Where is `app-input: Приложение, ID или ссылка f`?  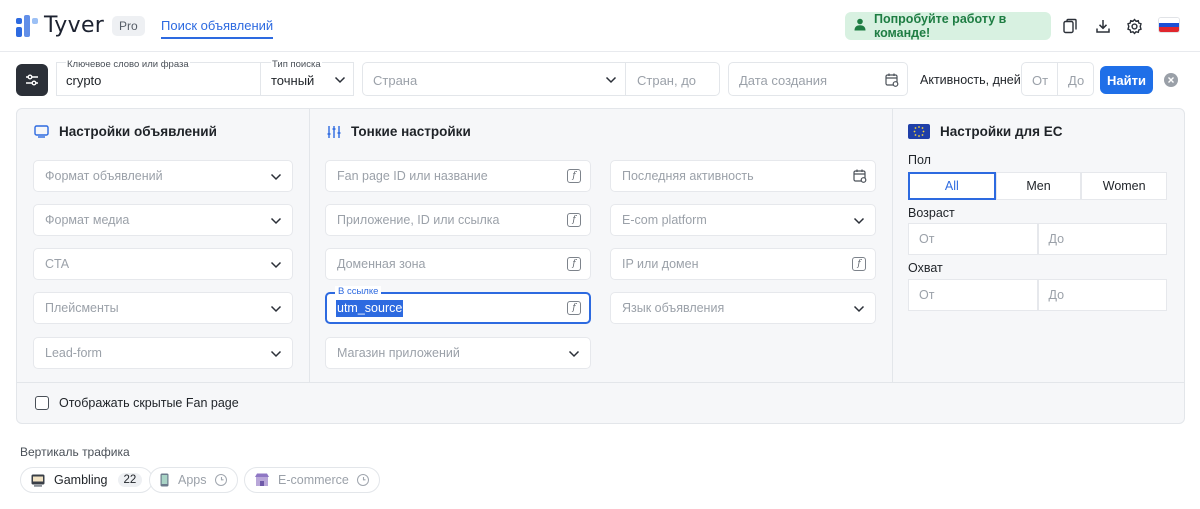 app-input: Приложение, ID или ссылка f is located at coordinates (458, 220).